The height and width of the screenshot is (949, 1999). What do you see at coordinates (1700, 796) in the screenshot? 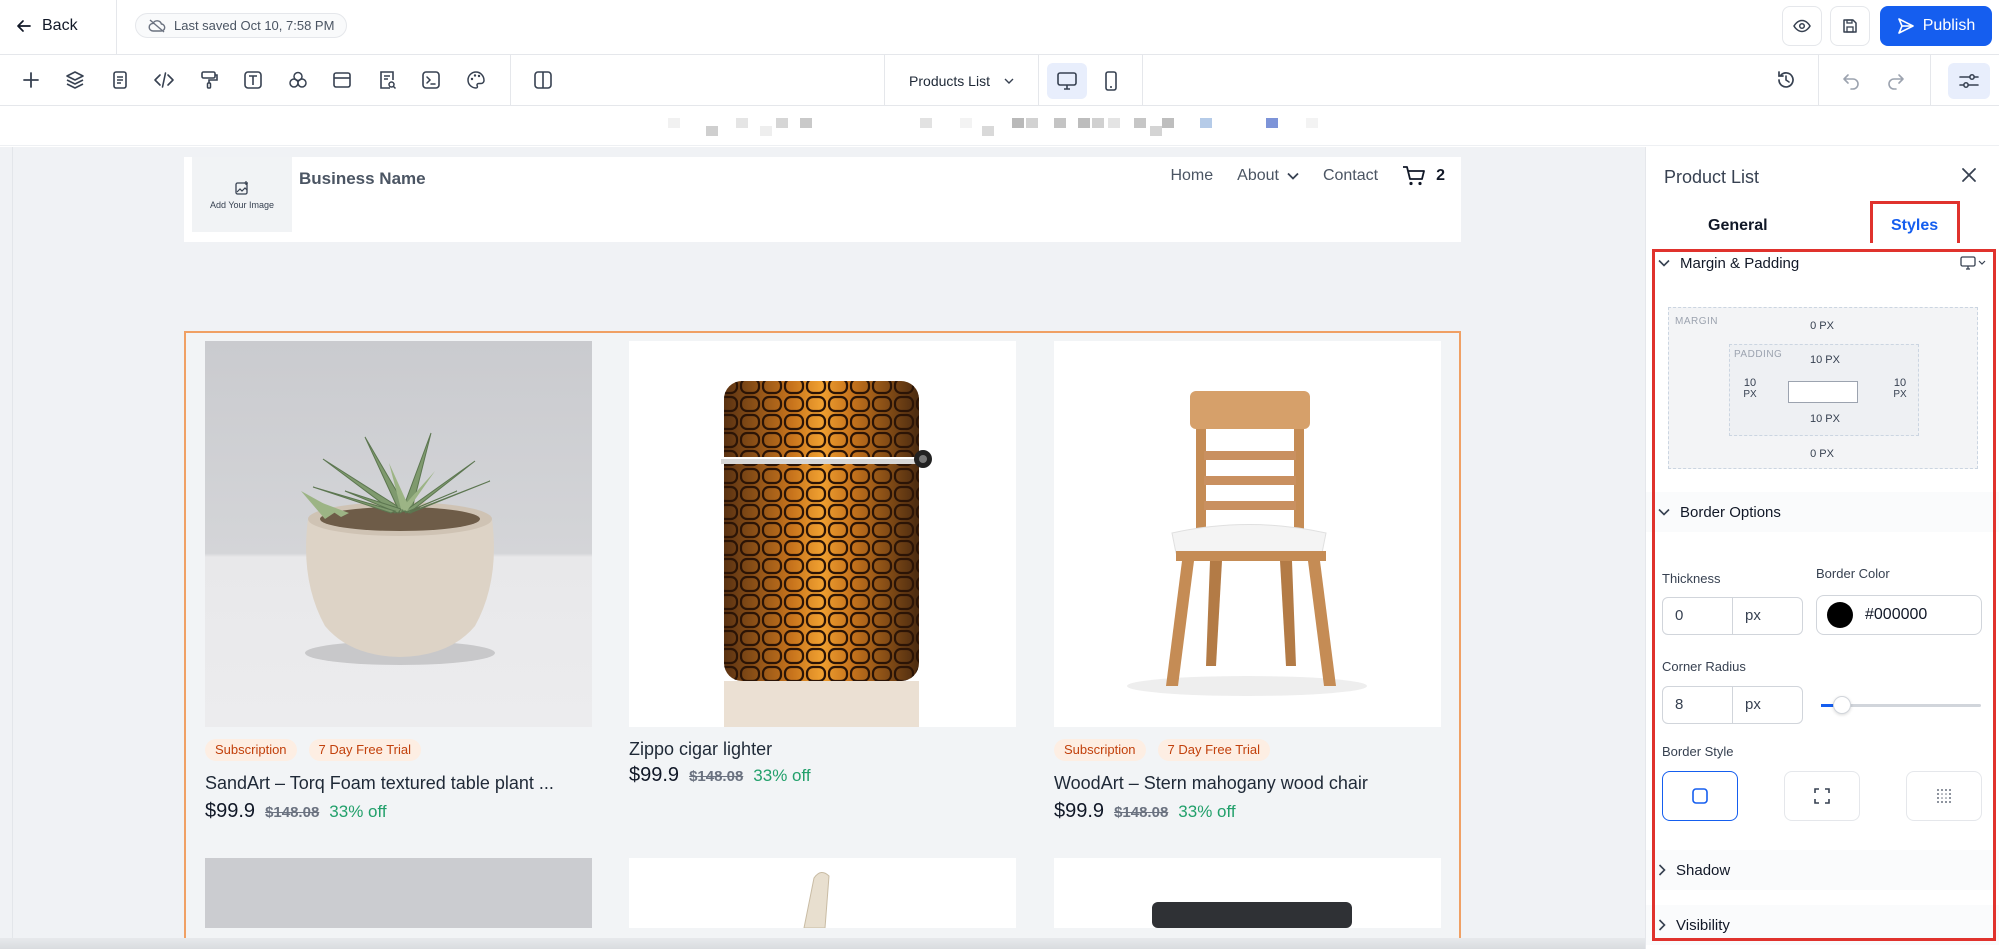
I see `border-style-solid-button` at bounding box center [1700, 796].